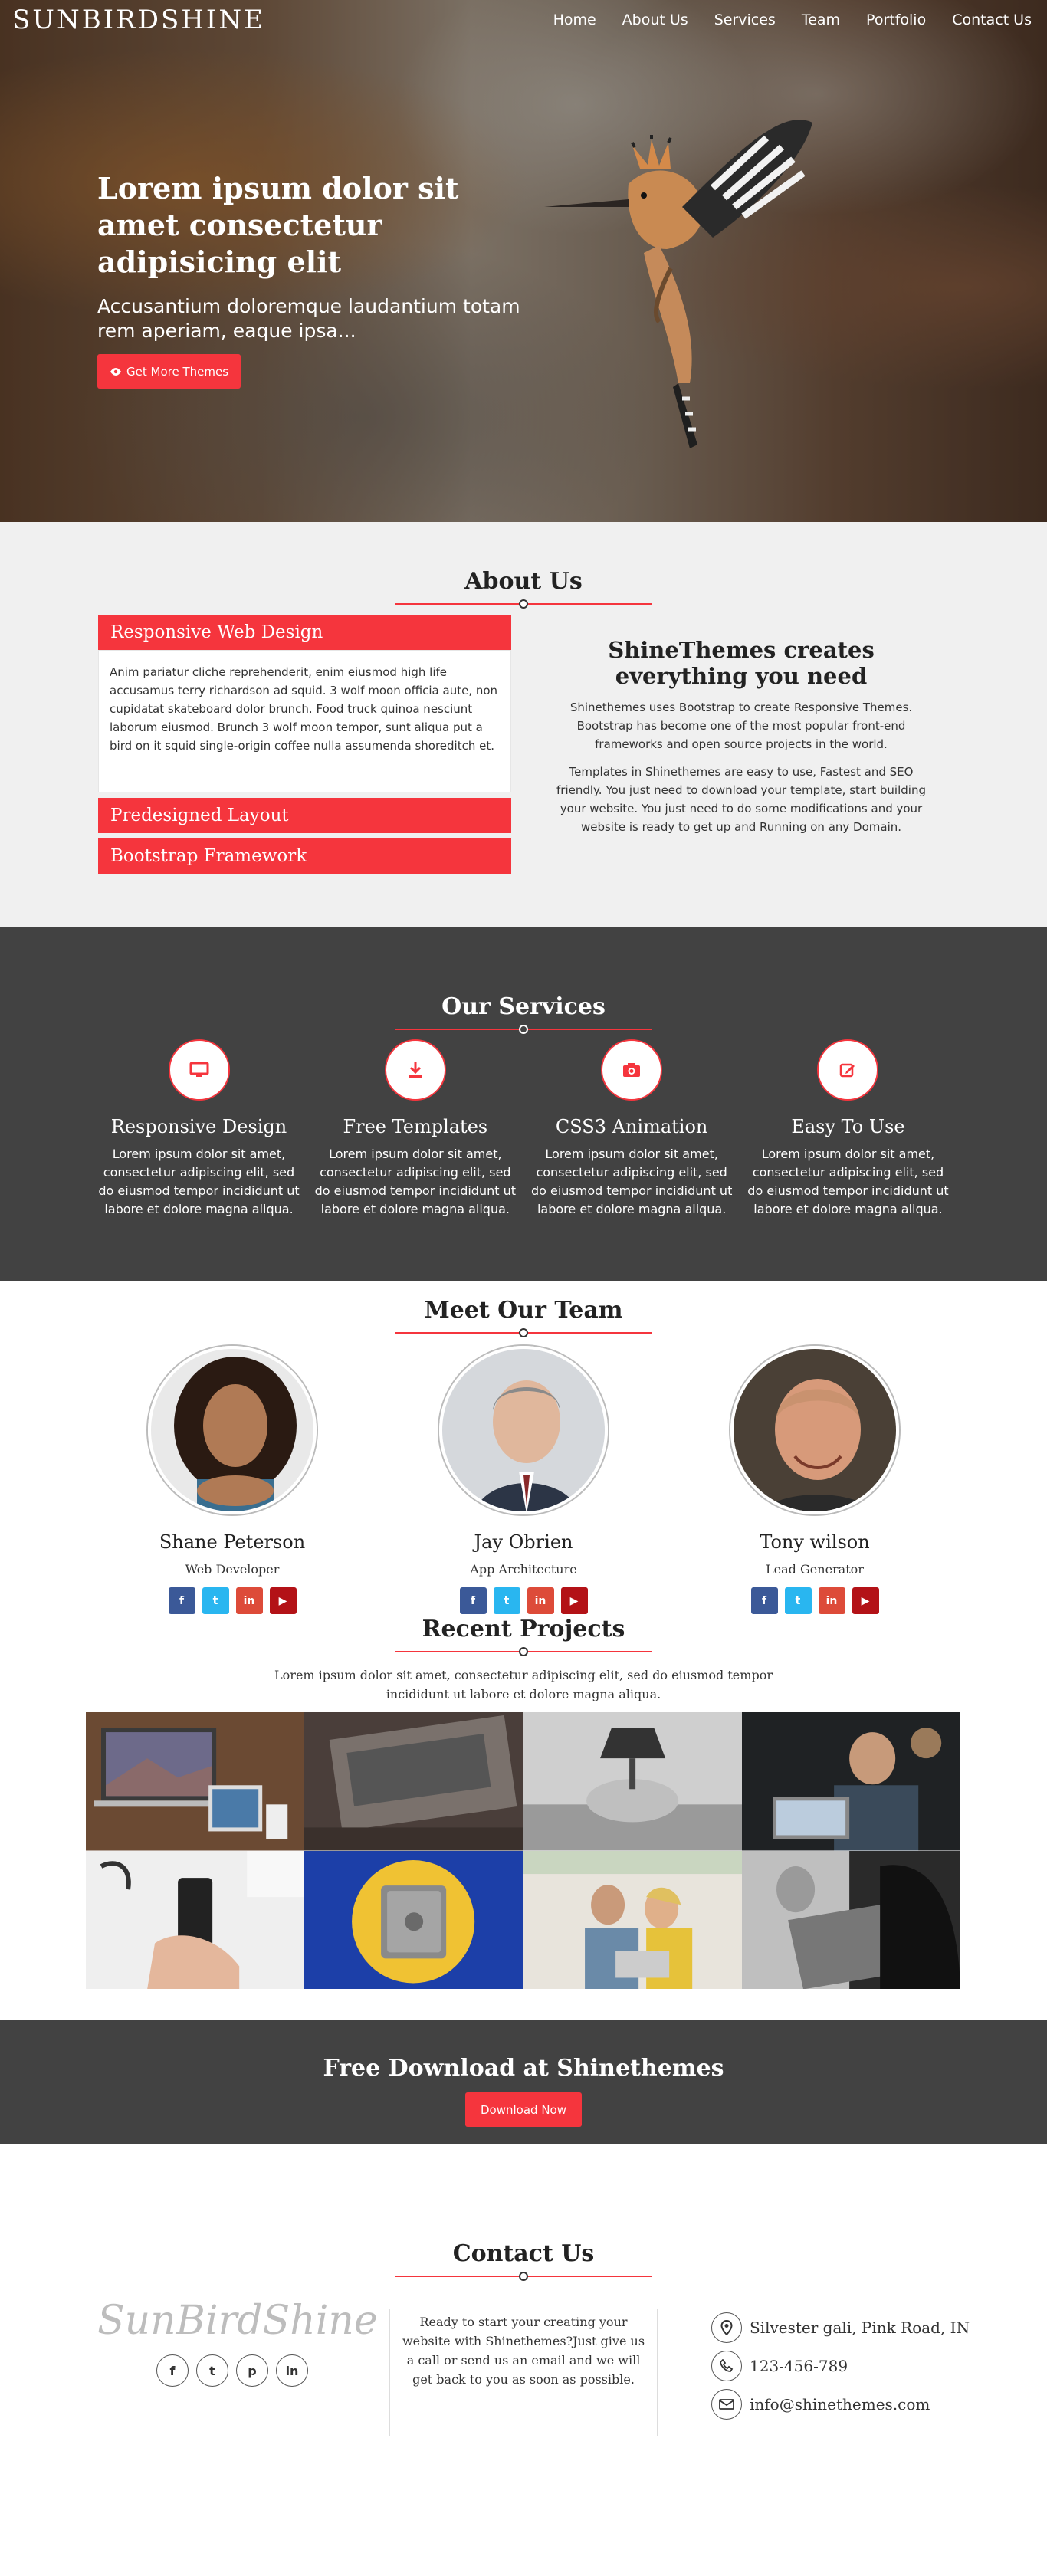  Describe the element at coordinates (523, 2109) in the screenshot. I see `download-now-button: Download Now` at that location.